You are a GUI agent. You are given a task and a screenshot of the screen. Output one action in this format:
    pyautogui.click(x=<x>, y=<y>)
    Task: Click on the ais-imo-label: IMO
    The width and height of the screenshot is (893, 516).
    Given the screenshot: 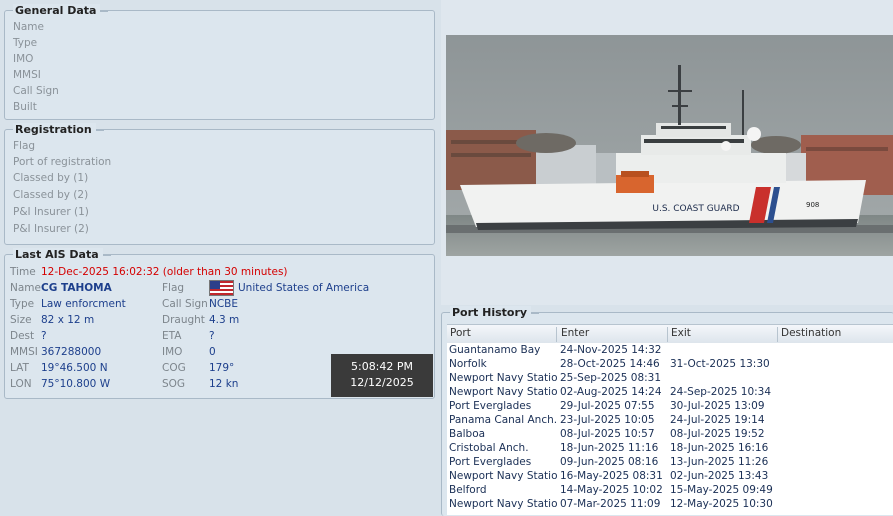 What is the action you would take?
    pyautogui.click(x=172, y=352)
    